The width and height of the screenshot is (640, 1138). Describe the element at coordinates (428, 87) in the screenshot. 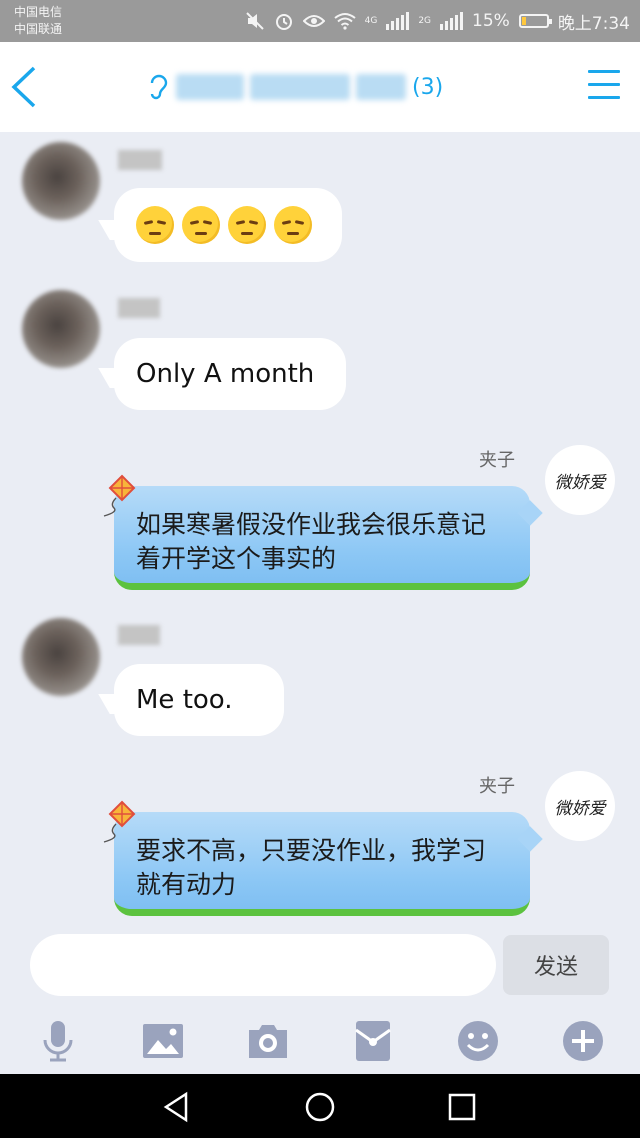

I see `member-count: (3)` at that location.